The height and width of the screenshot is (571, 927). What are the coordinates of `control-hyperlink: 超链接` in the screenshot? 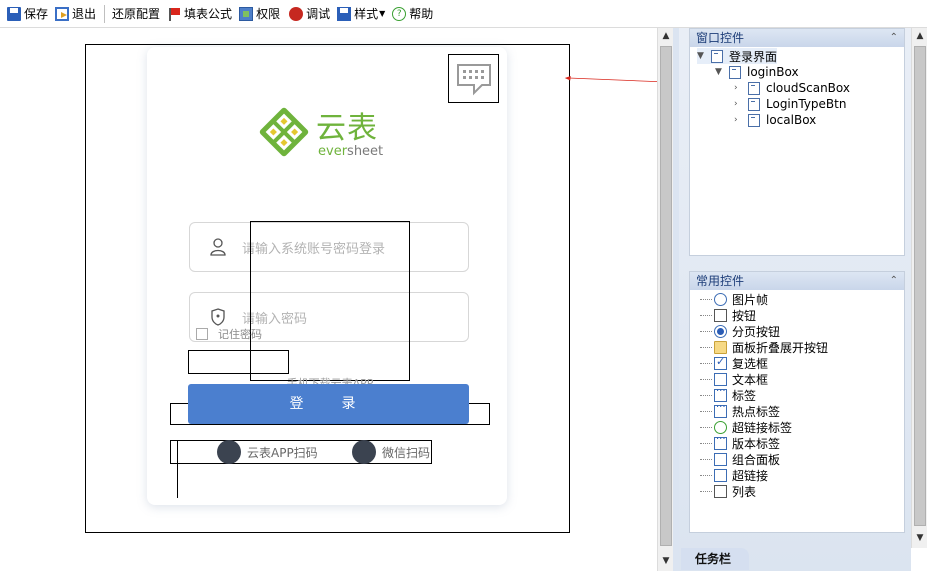 It's located at (734, 475).